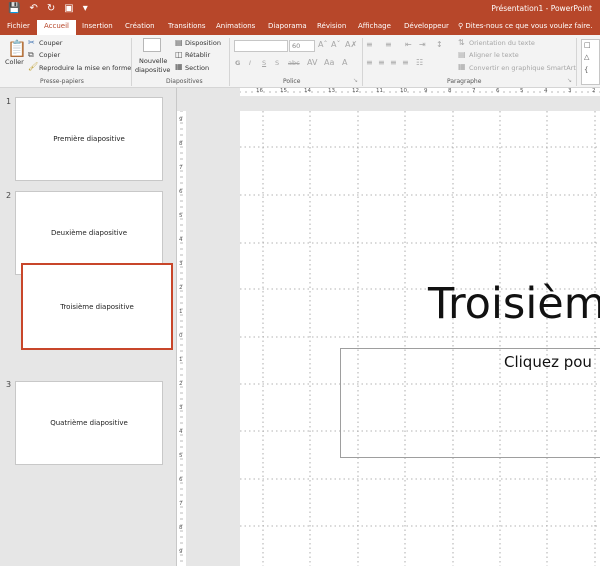 The image size is (600, 566). I want to click on copy-button: Copier, so click(49, 55).